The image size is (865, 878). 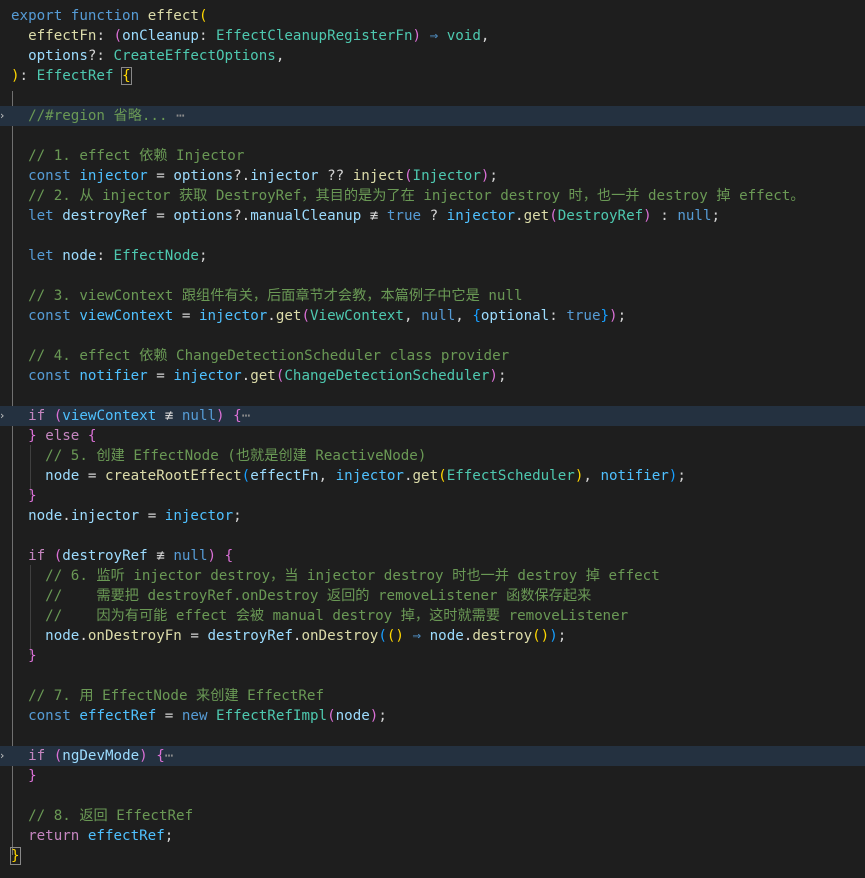 What do you see at coordinates (432, 156) in the screenshot?
I see `code-line: // 1. effect 依赖 Injector` at bounding box center [432, 156].